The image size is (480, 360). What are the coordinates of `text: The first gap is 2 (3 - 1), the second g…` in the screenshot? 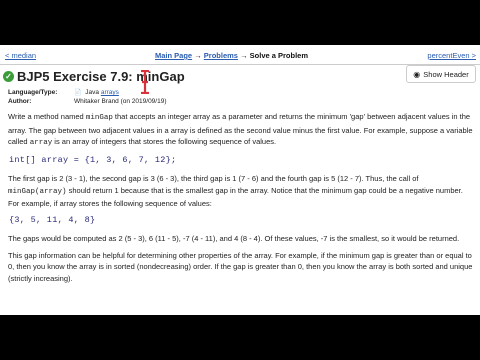 It's located at (213, 178).